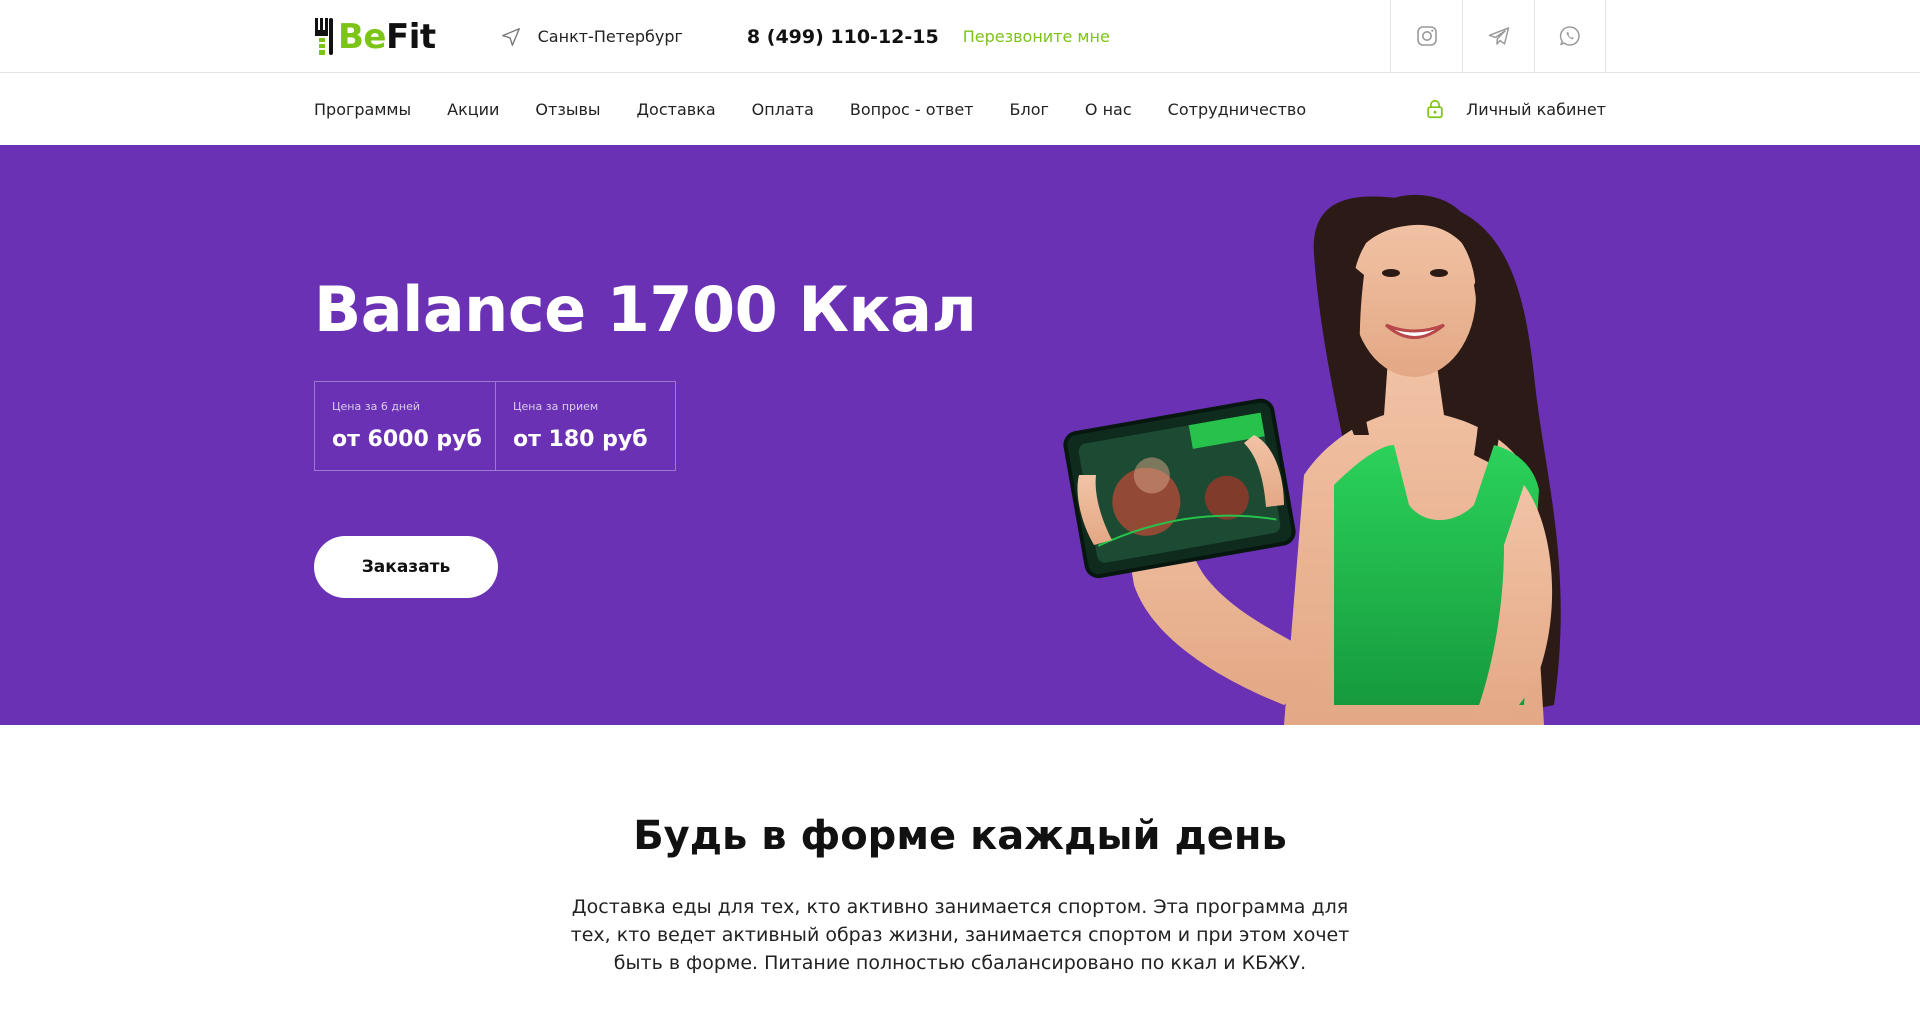 The image size is (1920, 1024). Describe the element at coordinates (843, 37) in the screenshot. I see `phone-number: 8 (499) 110-12-15` at that location.